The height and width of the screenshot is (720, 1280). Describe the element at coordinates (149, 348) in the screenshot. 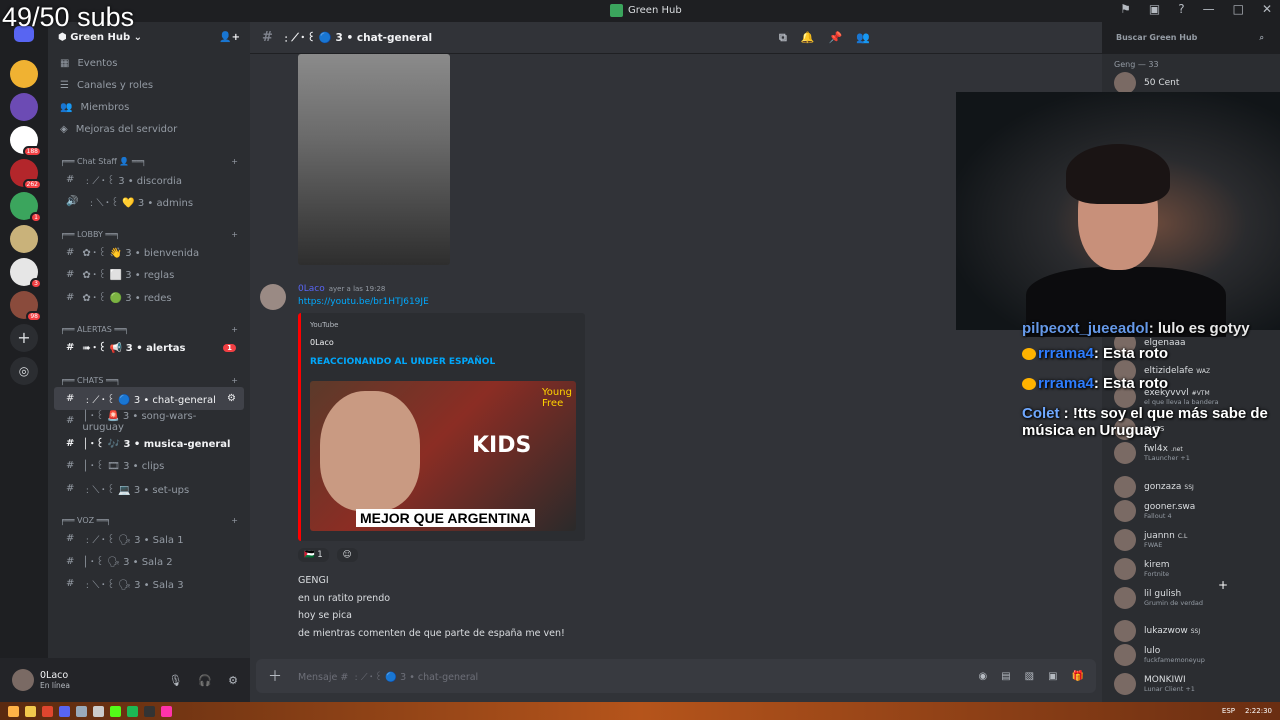

I see `channel-item: # ➠・꒰ 📢 3 • alertas 1` at that location.